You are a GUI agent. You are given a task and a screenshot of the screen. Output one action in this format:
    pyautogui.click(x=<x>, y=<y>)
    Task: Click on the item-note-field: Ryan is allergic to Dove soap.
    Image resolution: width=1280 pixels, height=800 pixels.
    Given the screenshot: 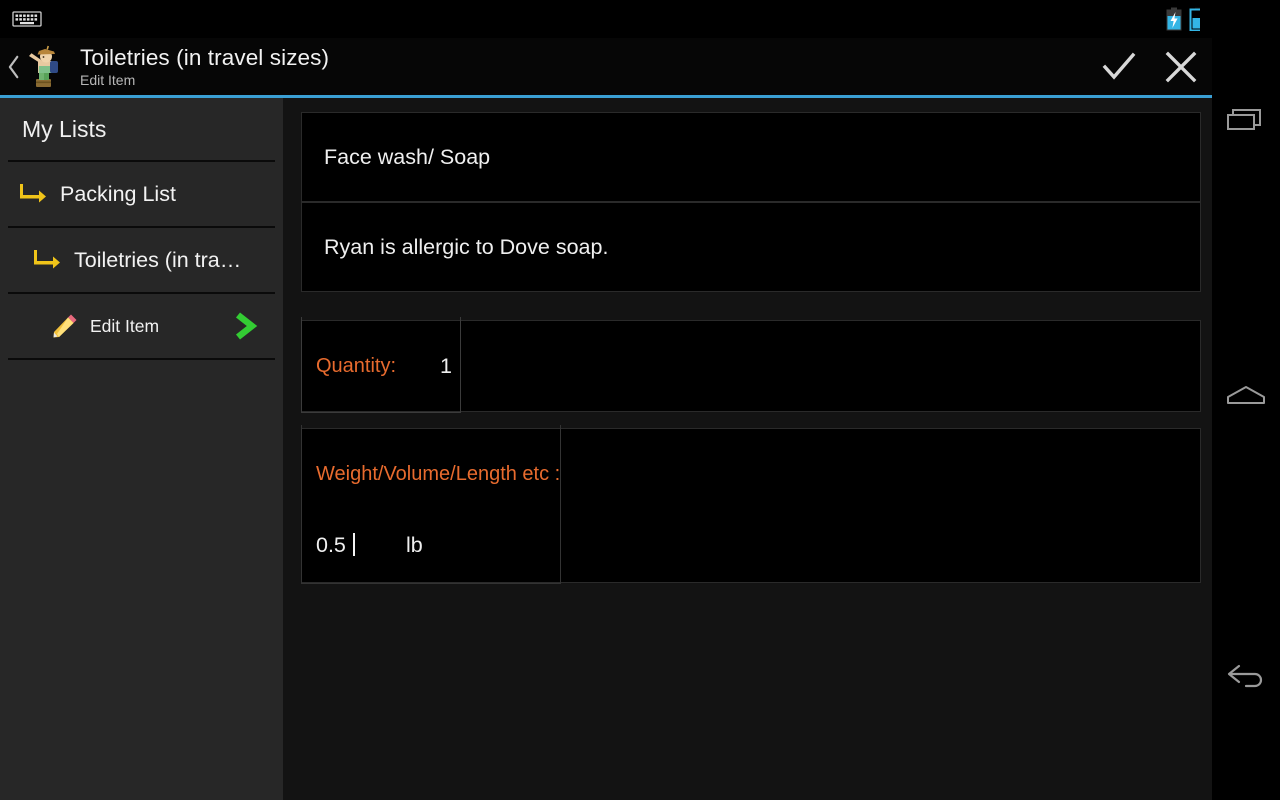 What is the action you would take?
    pyautogui.click(x=751, y=247)
    